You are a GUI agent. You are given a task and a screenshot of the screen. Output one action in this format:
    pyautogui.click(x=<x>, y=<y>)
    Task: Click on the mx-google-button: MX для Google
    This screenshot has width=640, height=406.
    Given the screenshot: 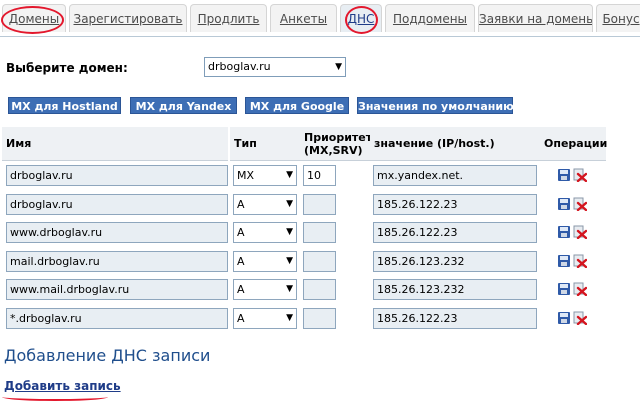 What is the action you would take?
    pyautogui.click(x=297, y=105)
    